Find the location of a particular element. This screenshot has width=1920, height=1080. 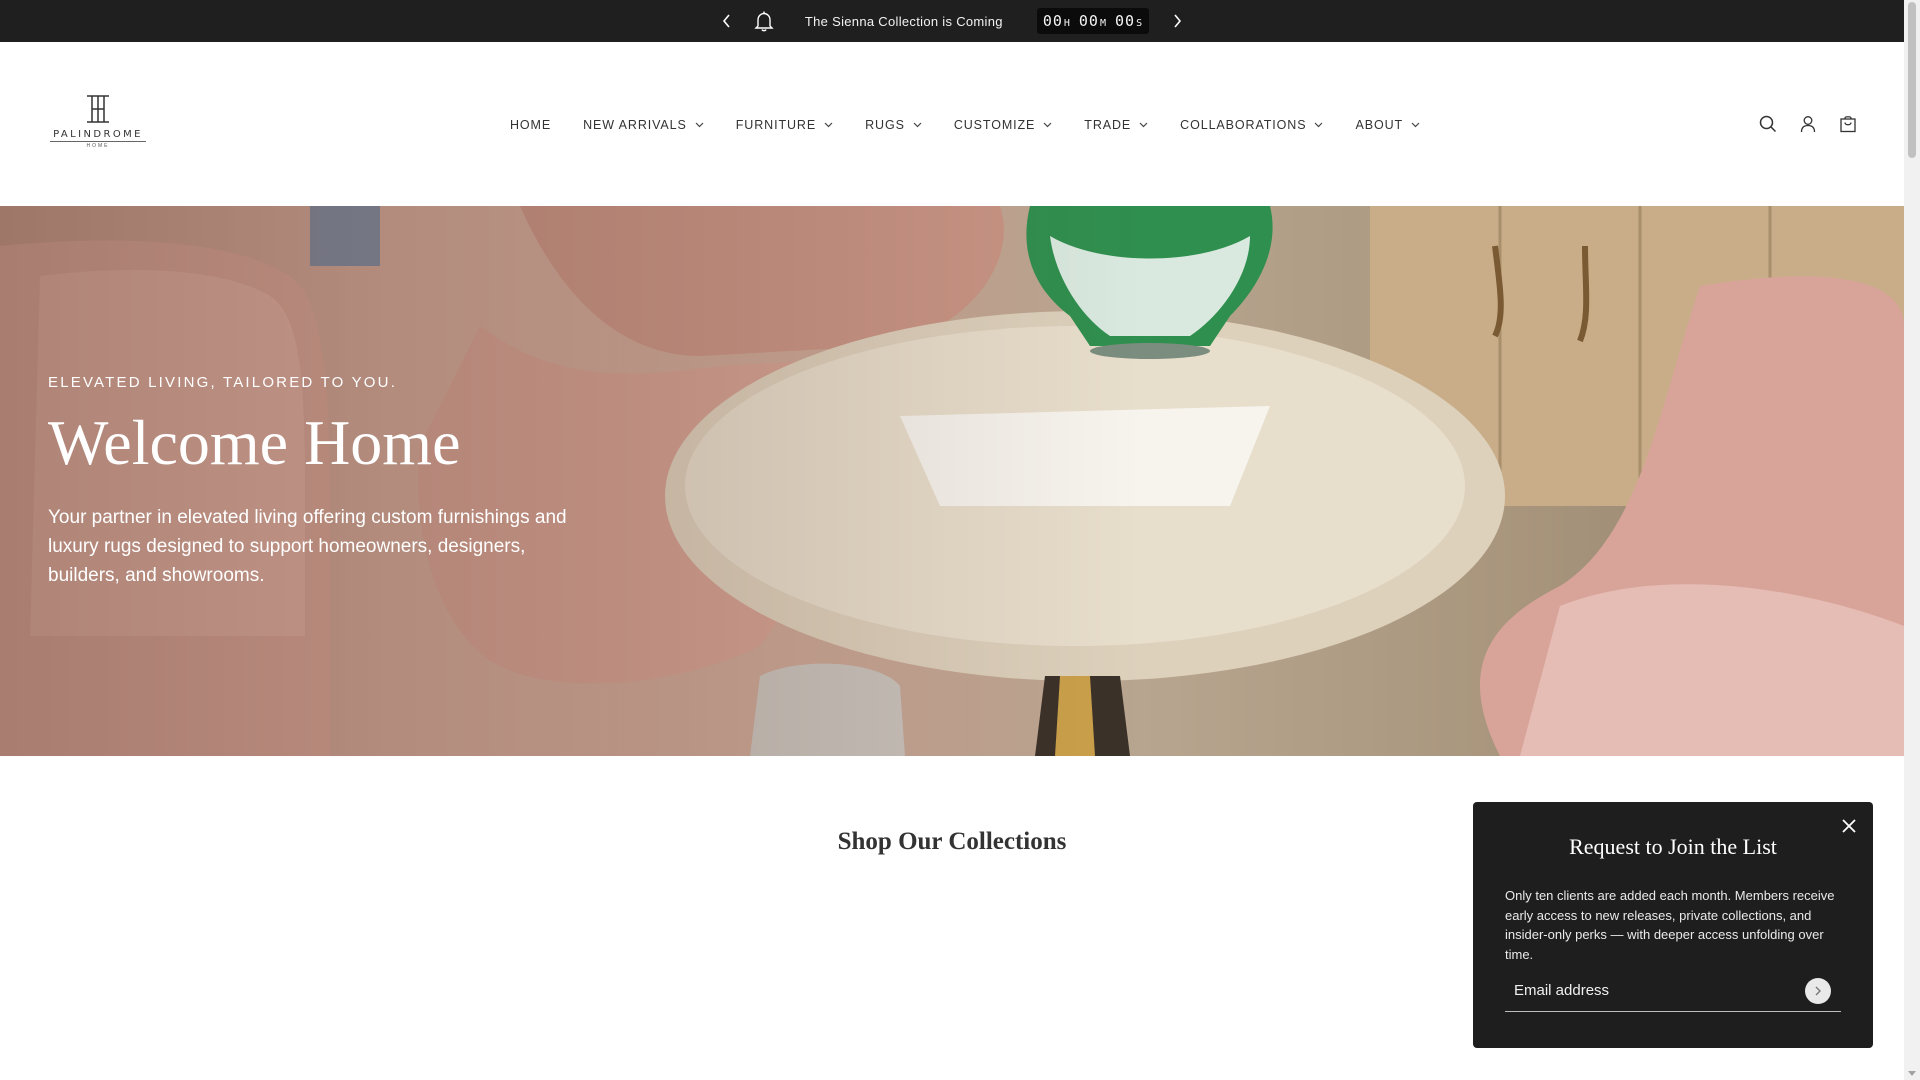

nav-item-rugs: RUGS is located at coordinates (893, 125).